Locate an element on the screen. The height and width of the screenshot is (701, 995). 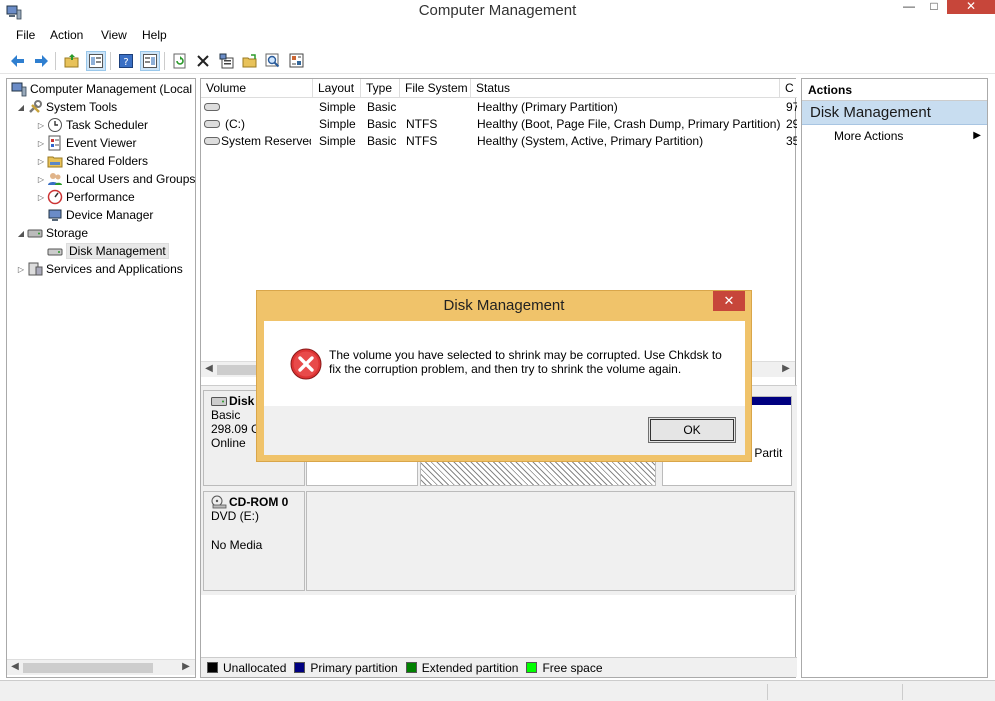
cdrom-0-info: CD-ROM 0 DVD (E:) No Media is located at coordinates (254, 541).